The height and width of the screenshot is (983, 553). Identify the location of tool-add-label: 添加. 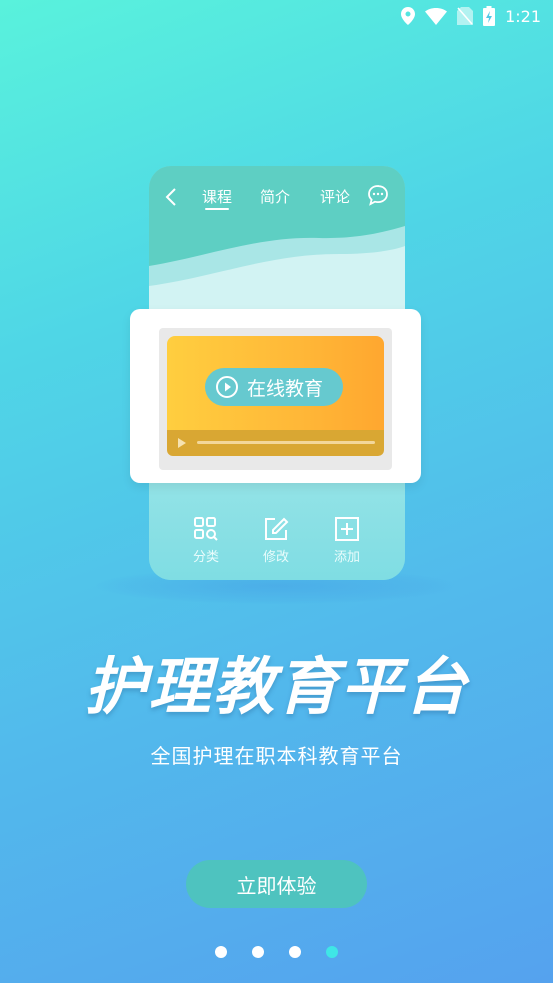
(346, 557).